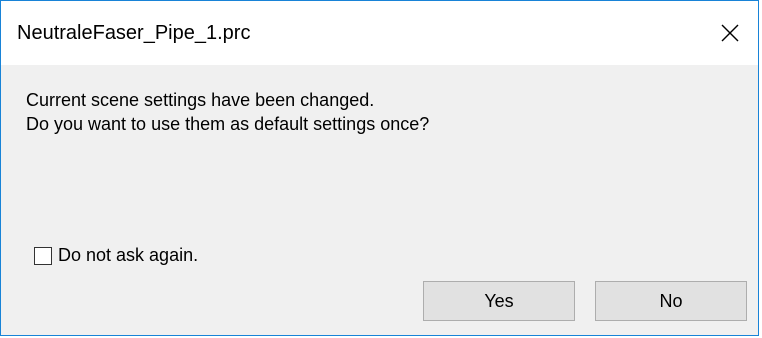 This screenshot has width=762, height=338. I want to click on no-button: No, so click(671, 301).